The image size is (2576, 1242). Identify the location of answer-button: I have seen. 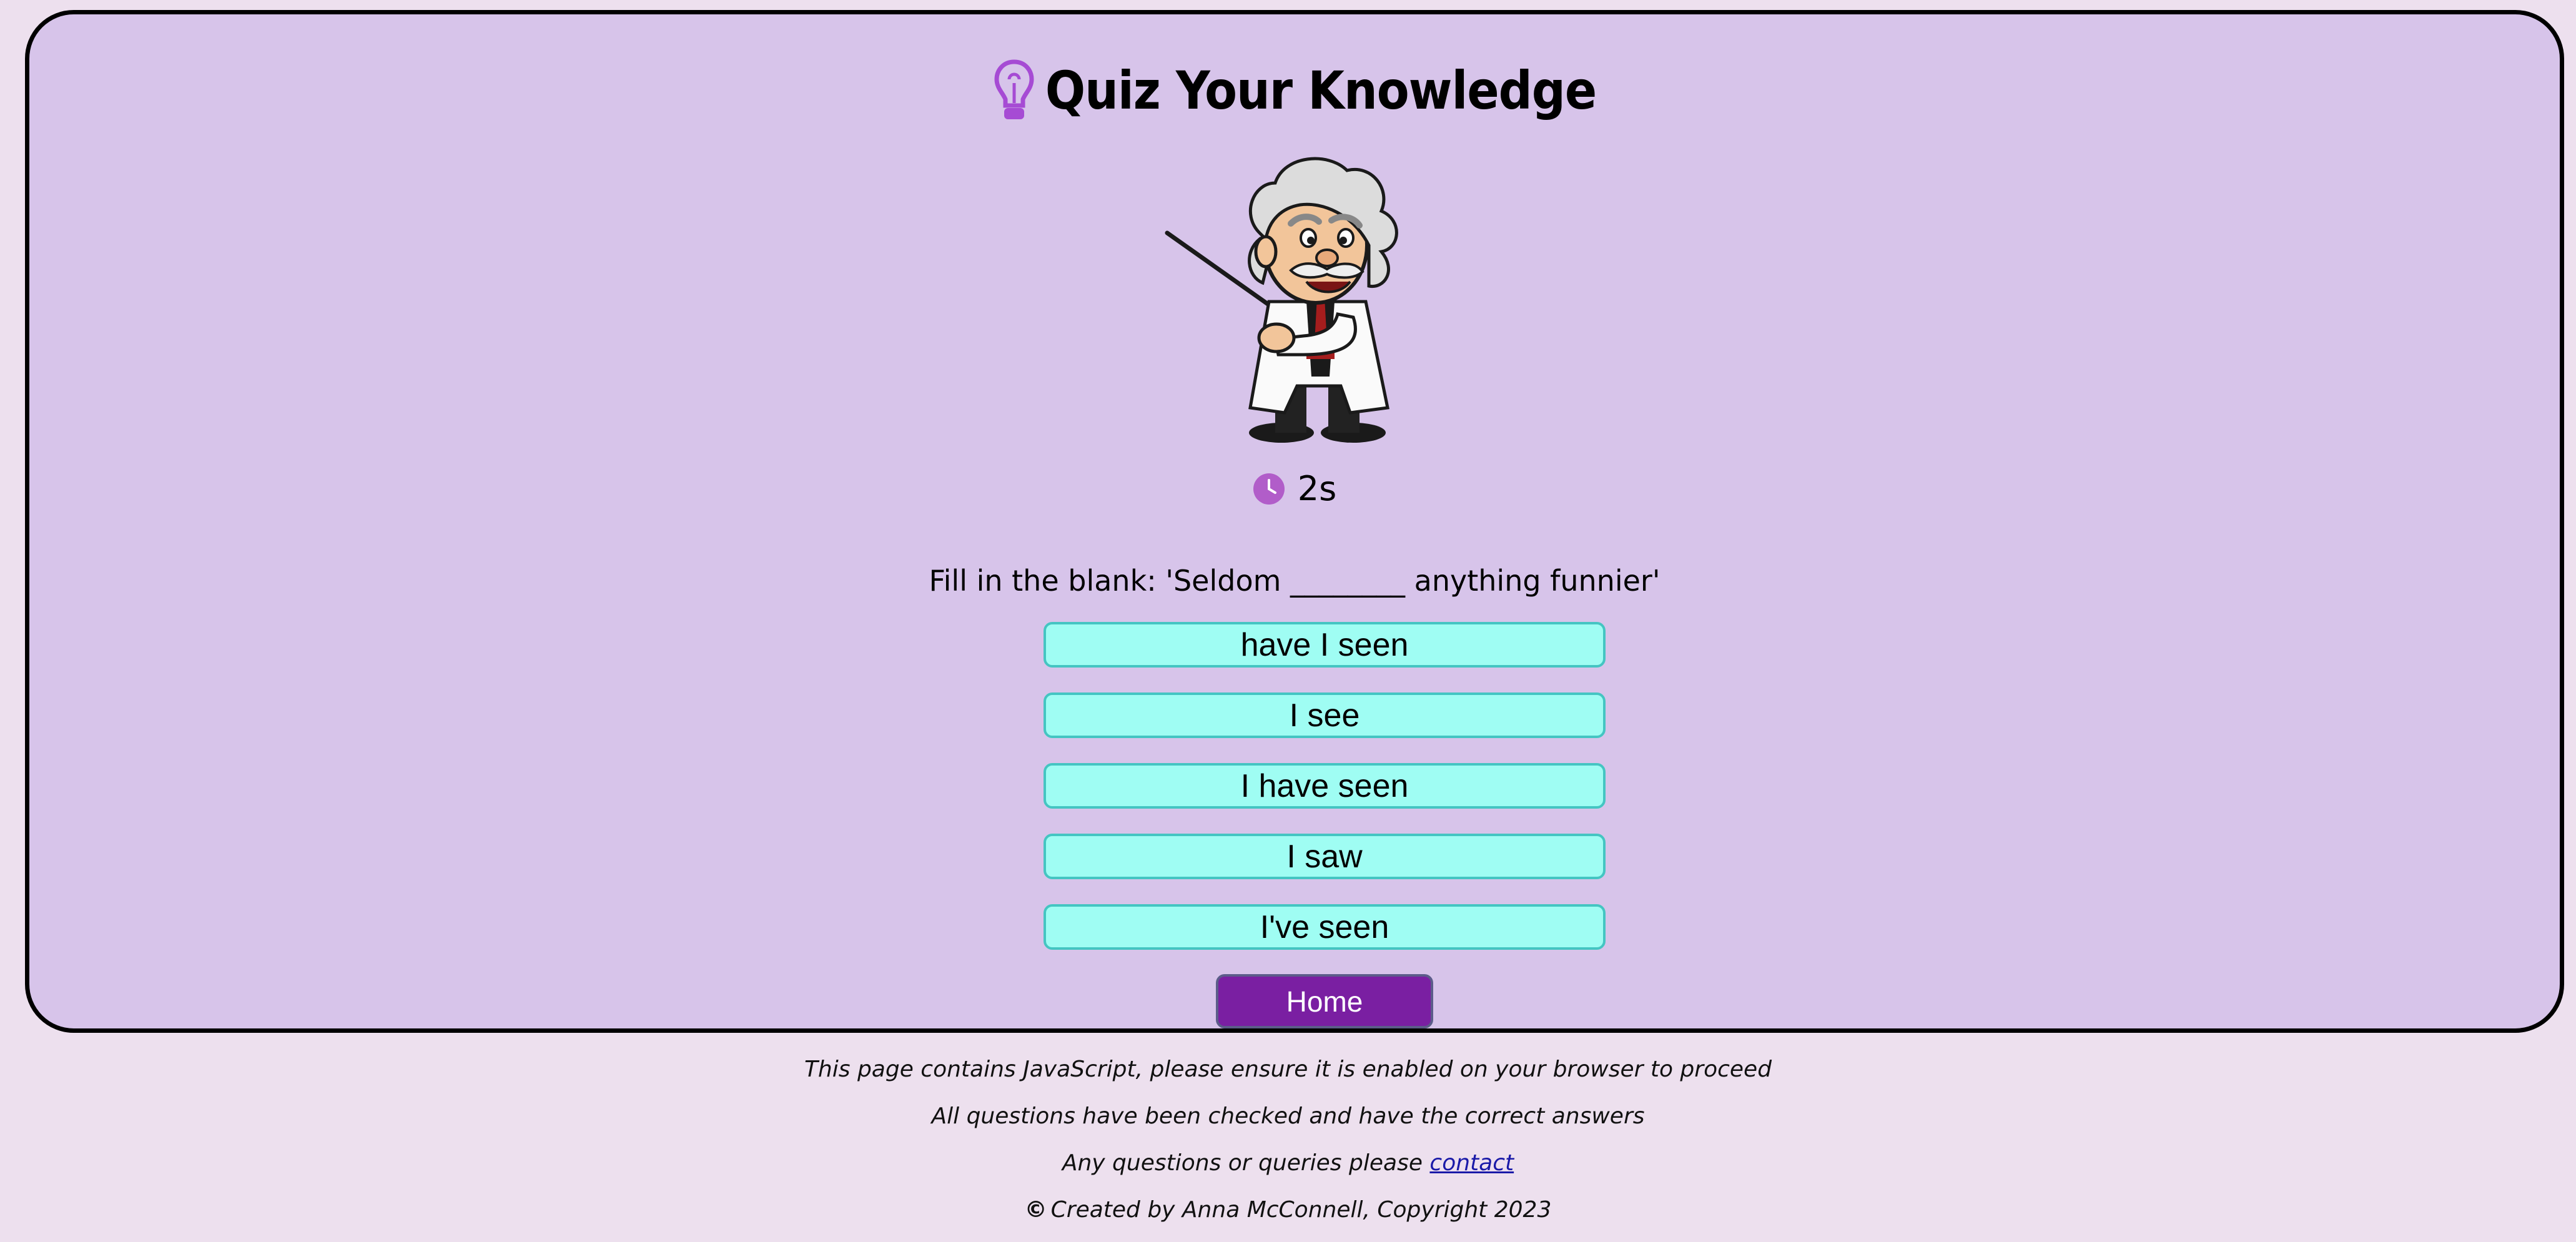
(1325, 786).